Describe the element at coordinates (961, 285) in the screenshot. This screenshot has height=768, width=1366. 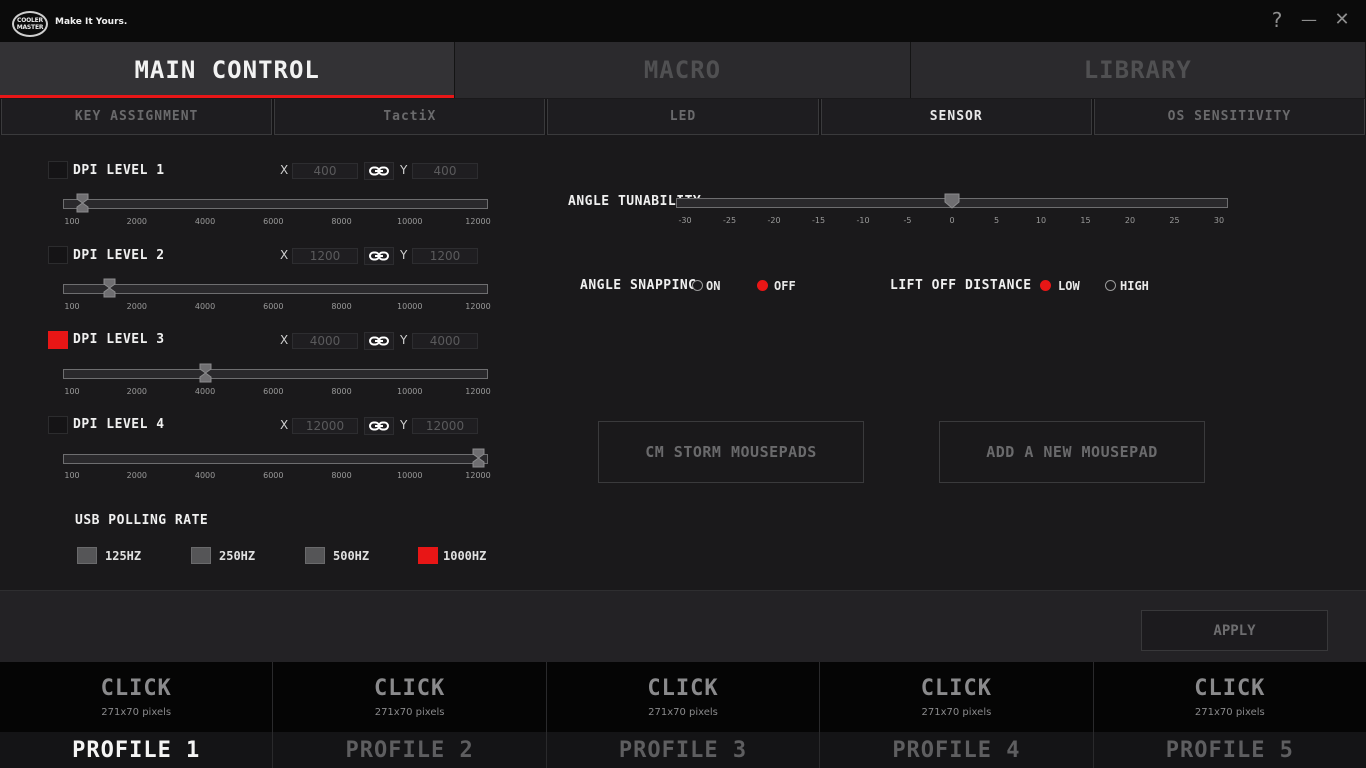
I see `lift-off-distance-label: LIFT OFF DISTANCE` at that location.